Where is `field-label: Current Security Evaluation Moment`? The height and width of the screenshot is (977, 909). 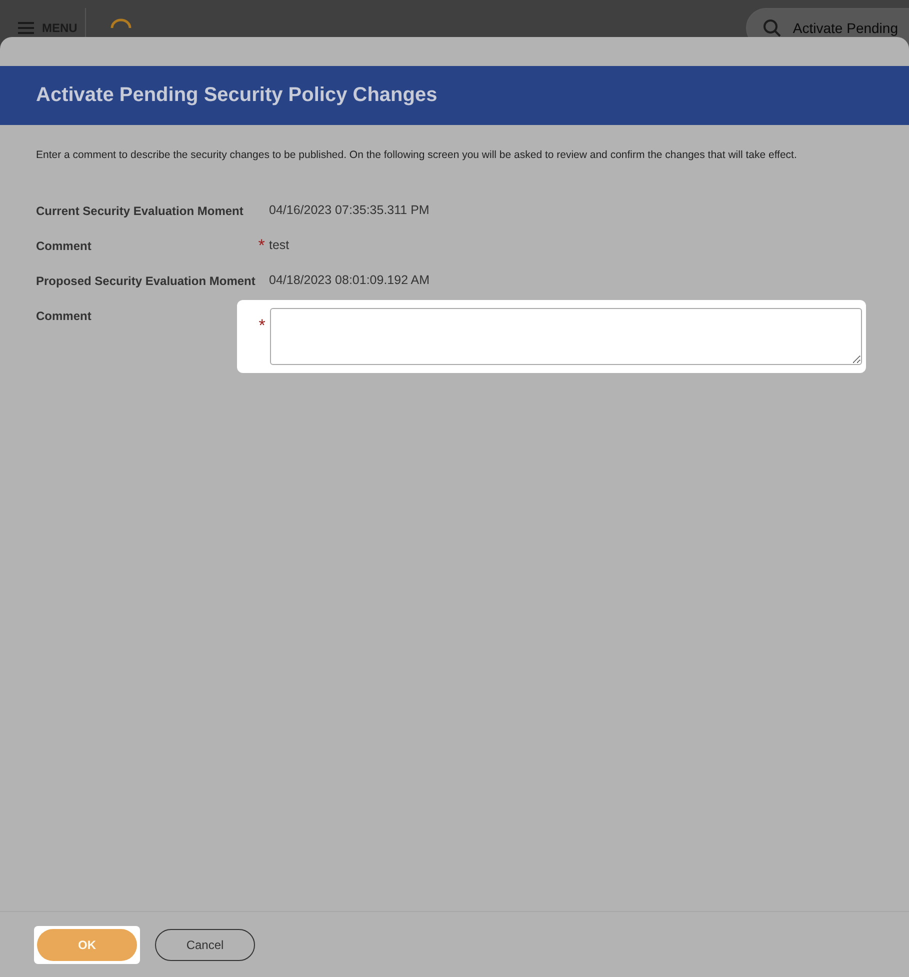 field-label: Current Security Evaluation Moment is located at coordinates (140, 210).